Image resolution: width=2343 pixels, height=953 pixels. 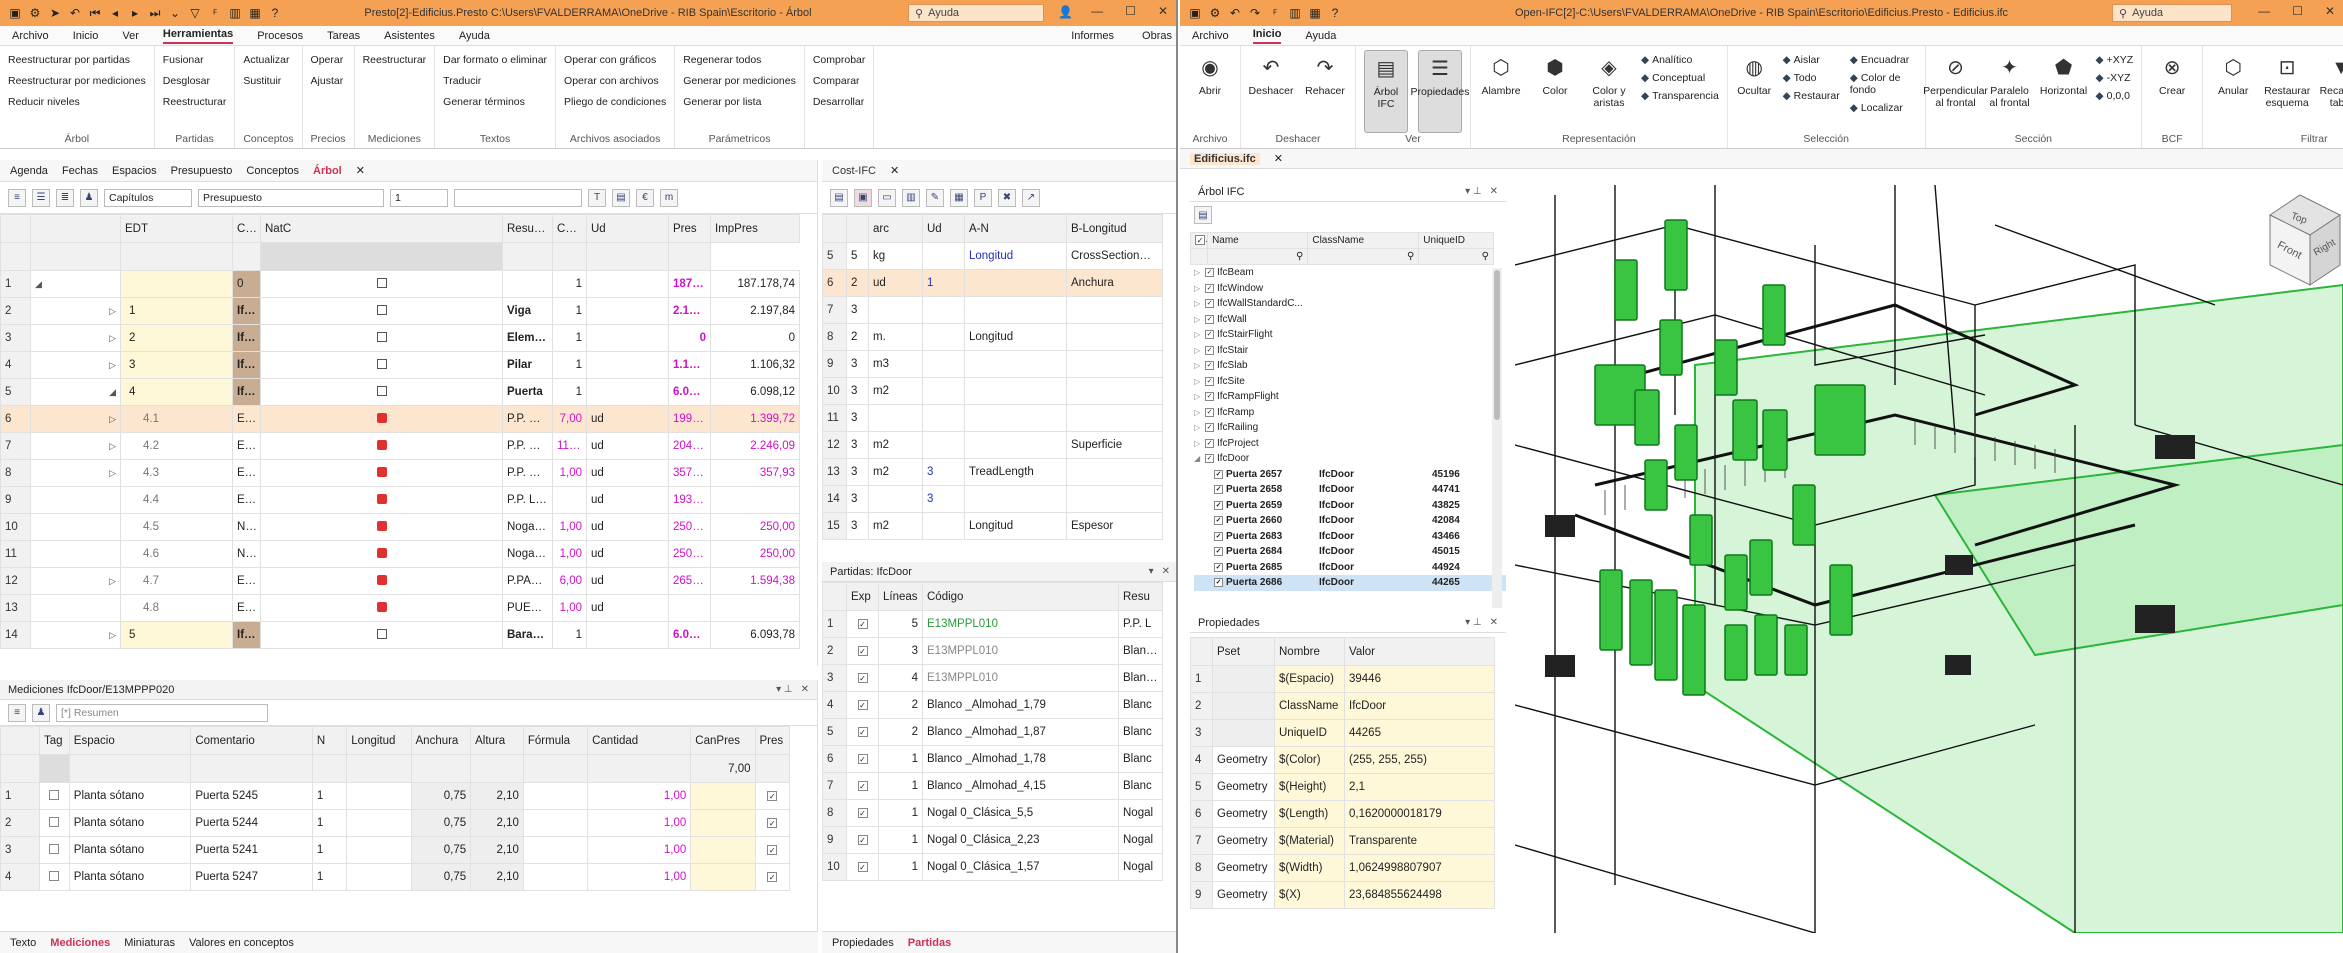 I want to click on pres-cell: ✓, so click(x=772, y=877).